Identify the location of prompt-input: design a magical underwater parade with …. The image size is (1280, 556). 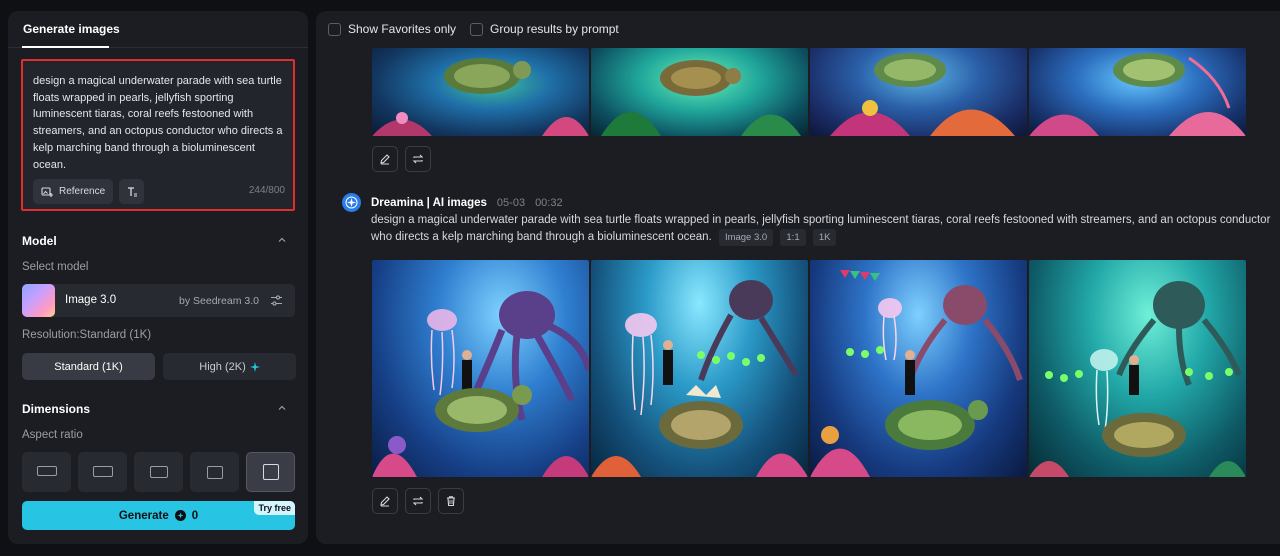
(158, 135).